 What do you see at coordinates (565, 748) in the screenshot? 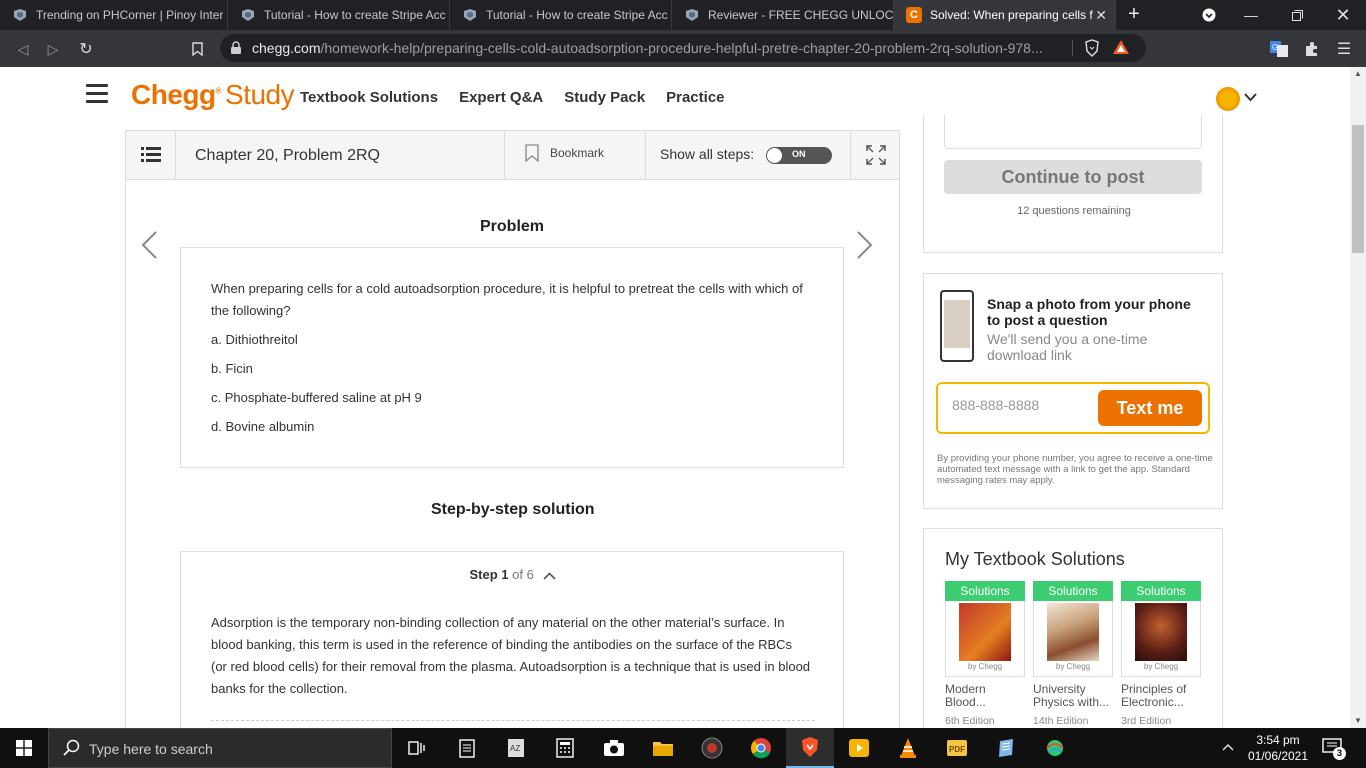
I see `calculator-icon` at bounding box center [565, 748].